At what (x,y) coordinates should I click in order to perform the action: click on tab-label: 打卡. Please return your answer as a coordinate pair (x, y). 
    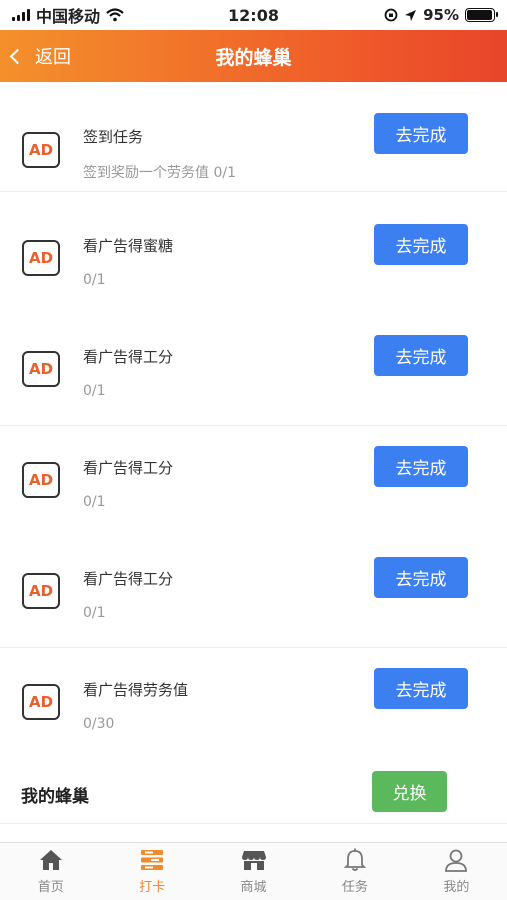
    Looking at the image, I should click on (152, 887).